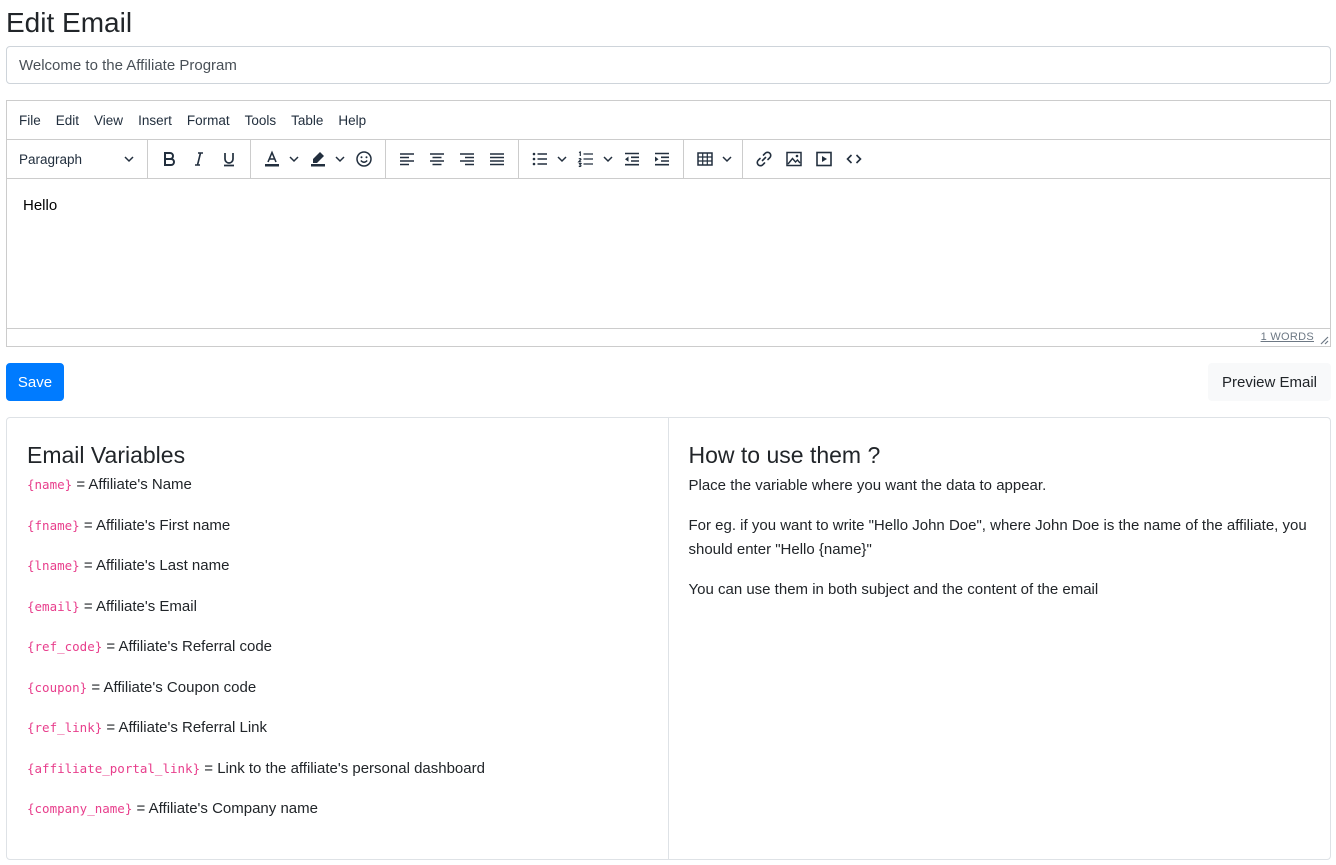  I want to click on variable-code: {email}, so click(53, 606).